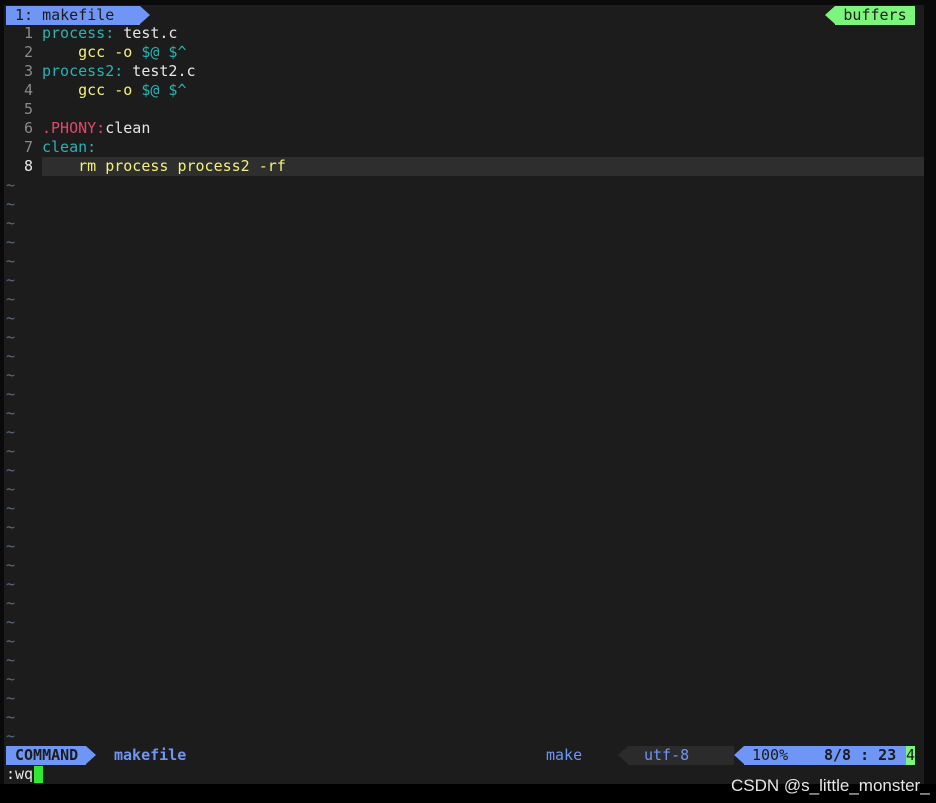 This screenshot has width=936, height=803. Describe the element at coordinates (465, 33) in the screenshot. I see `code-line: 1 process: test.c` at that location.